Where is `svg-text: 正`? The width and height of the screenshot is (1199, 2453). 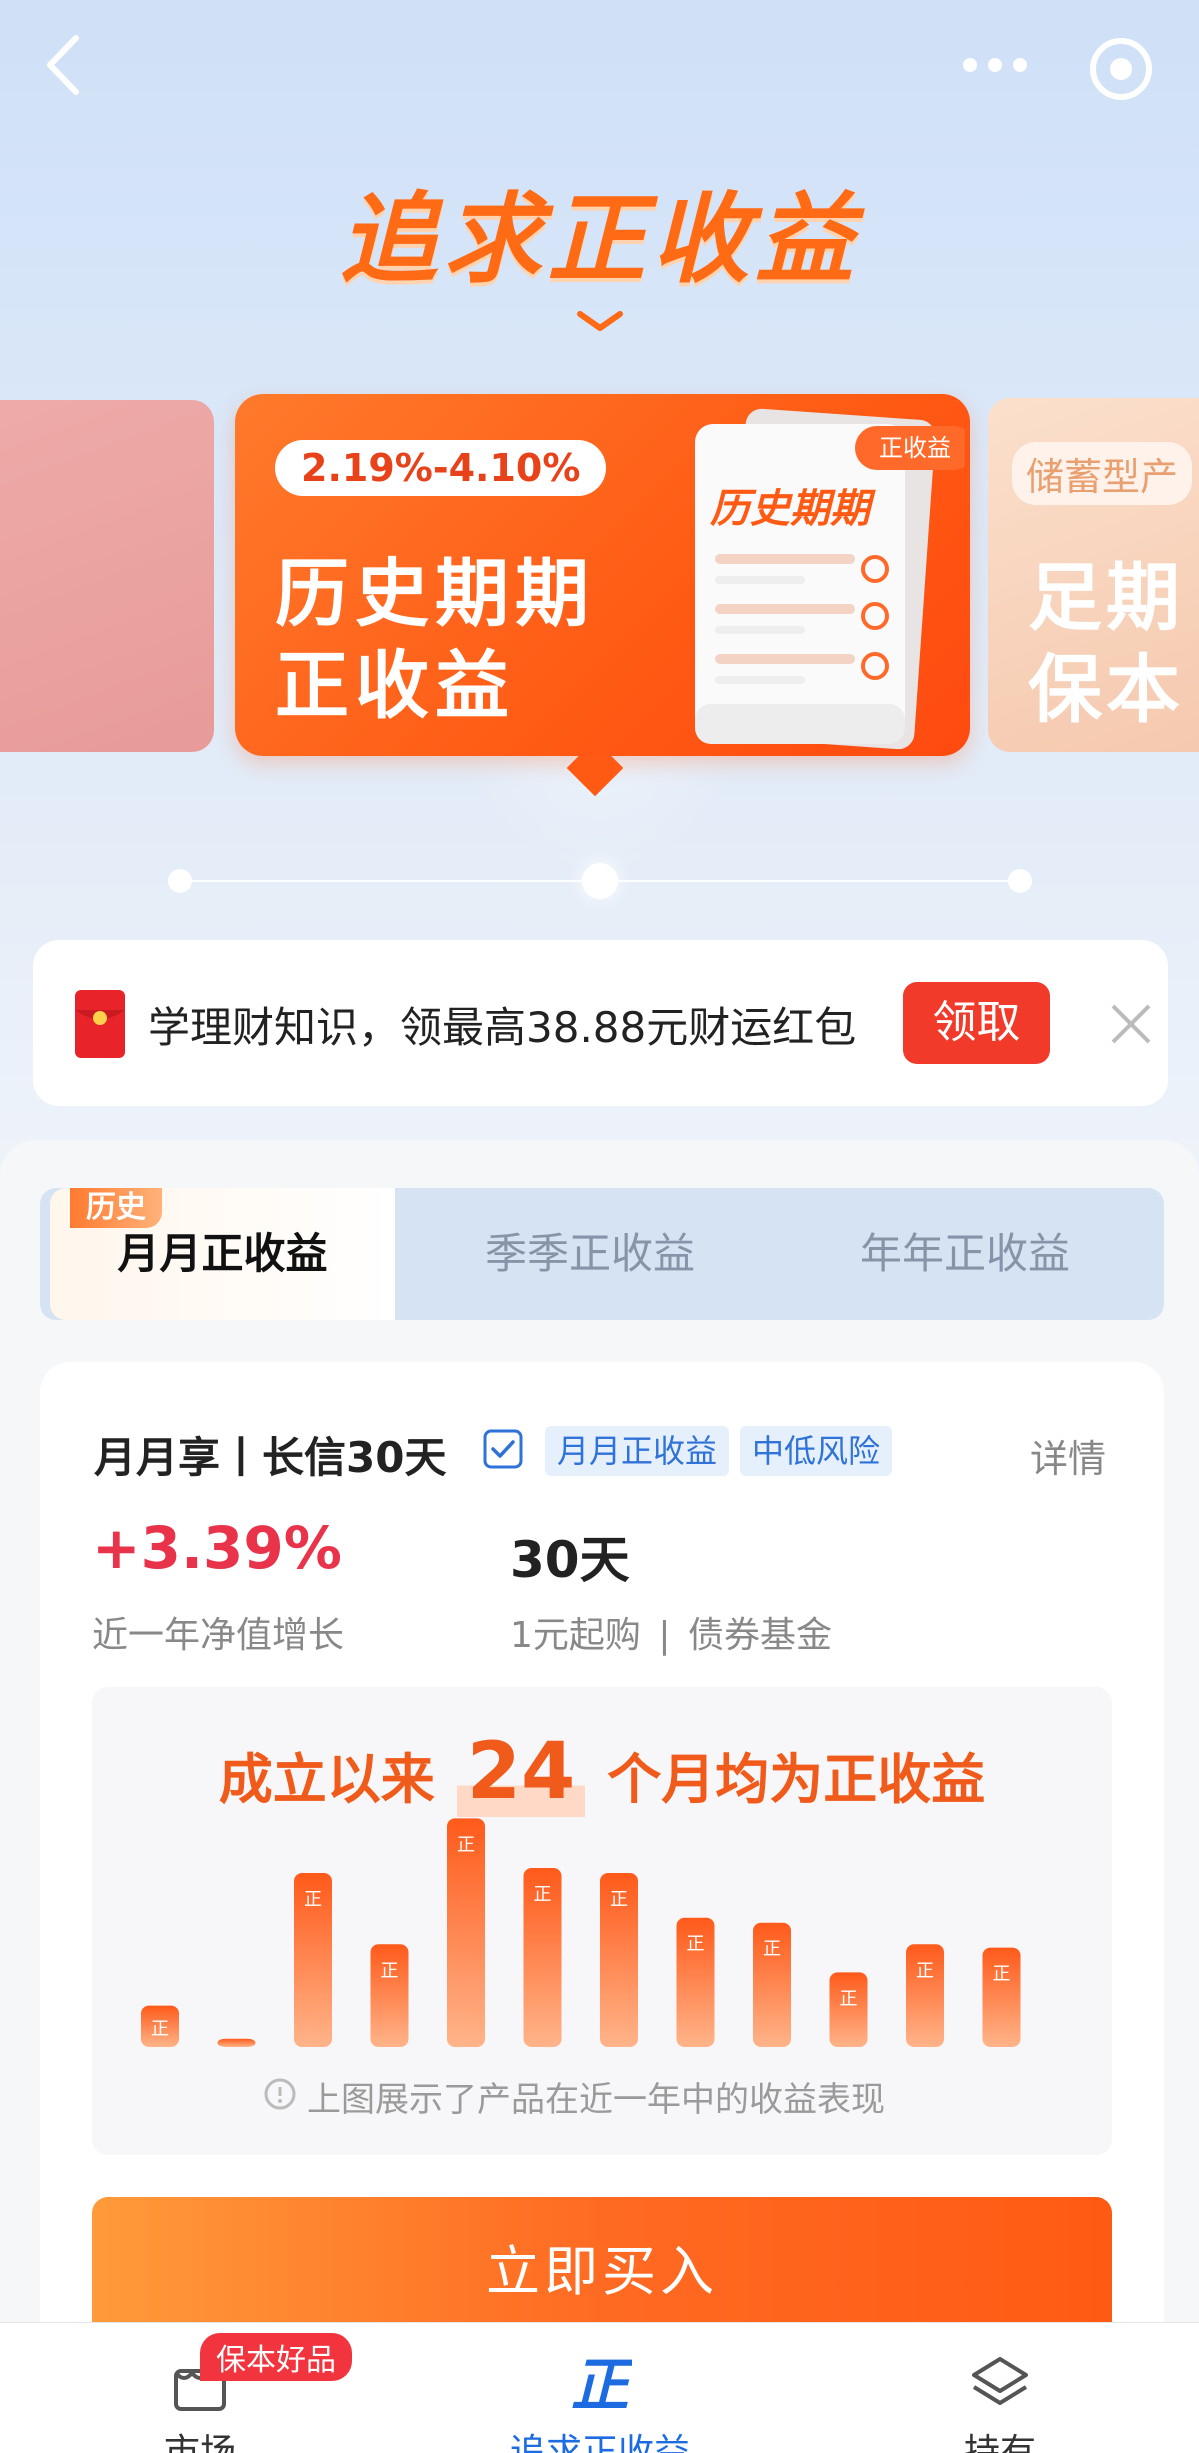 svg-text: 正 is located at coordinates (601, 2383).